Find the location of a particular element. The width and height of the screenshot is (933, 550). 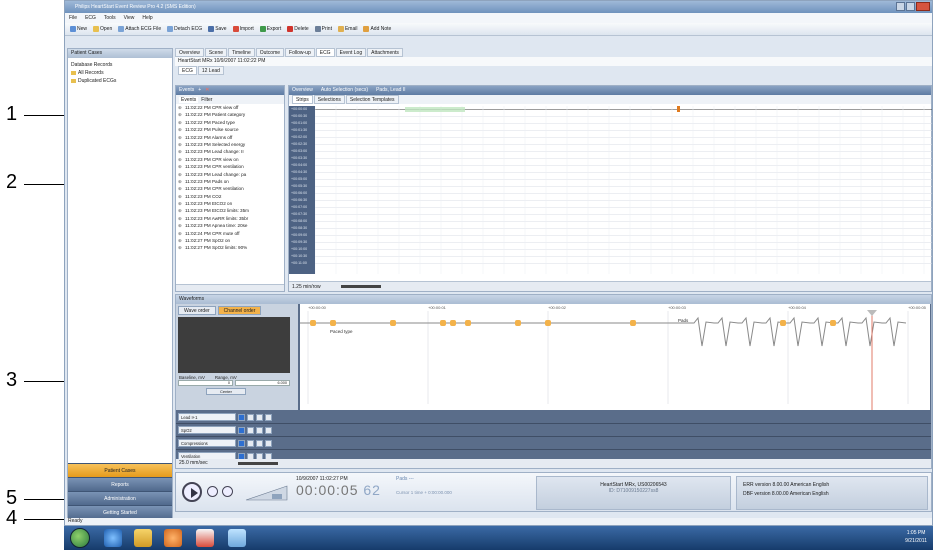

menu-tools: Tools is located at coordinates (110, 18).